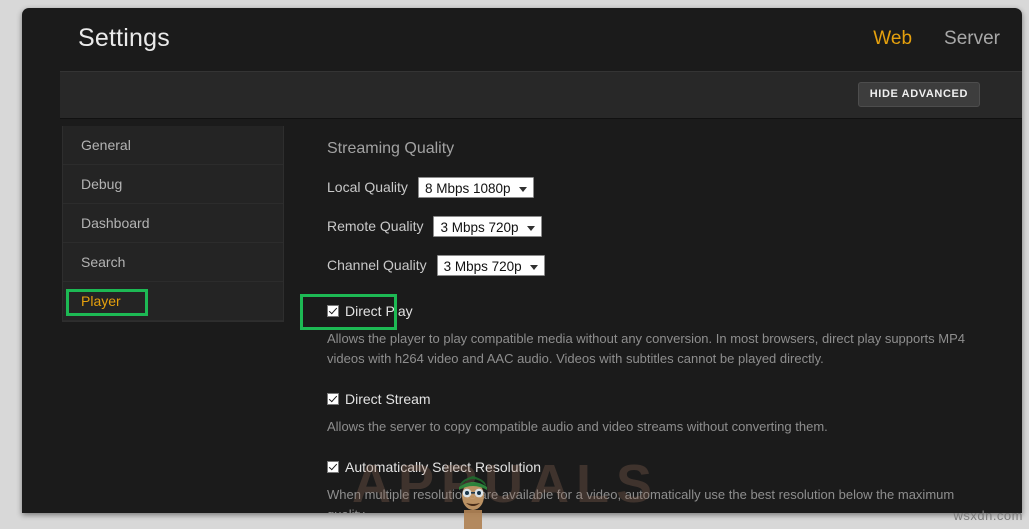  Describe the element at coordinates (467, 188) in the screenshot. I see `select-local-quality-value: 8 Mbps 1080p` at that location.